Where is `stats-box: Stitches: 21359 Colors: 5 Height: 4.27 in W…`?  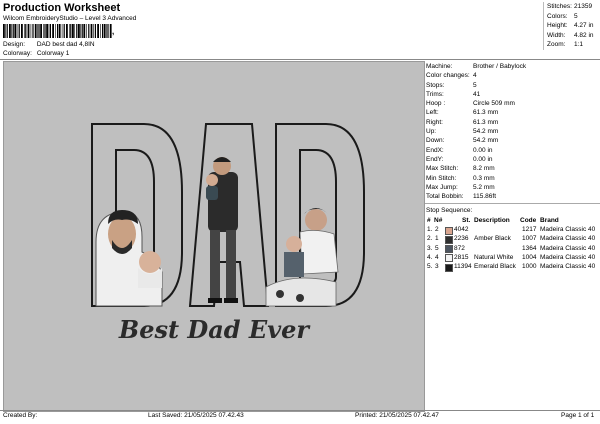
stats-box: Stitches: 21359 Colors: 5 Height: 4.27 in W… is located at coordinates (571, 26).